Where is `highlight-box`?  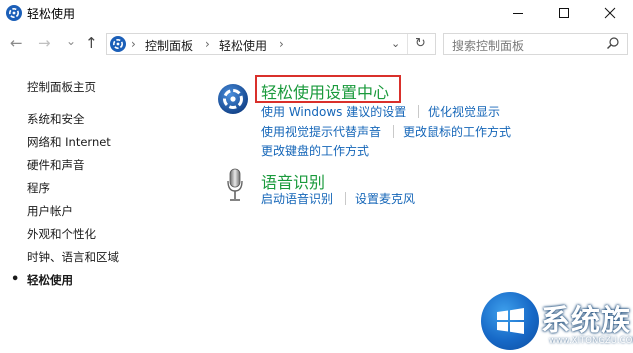 highlight-box is located at coordinates (328, 89).